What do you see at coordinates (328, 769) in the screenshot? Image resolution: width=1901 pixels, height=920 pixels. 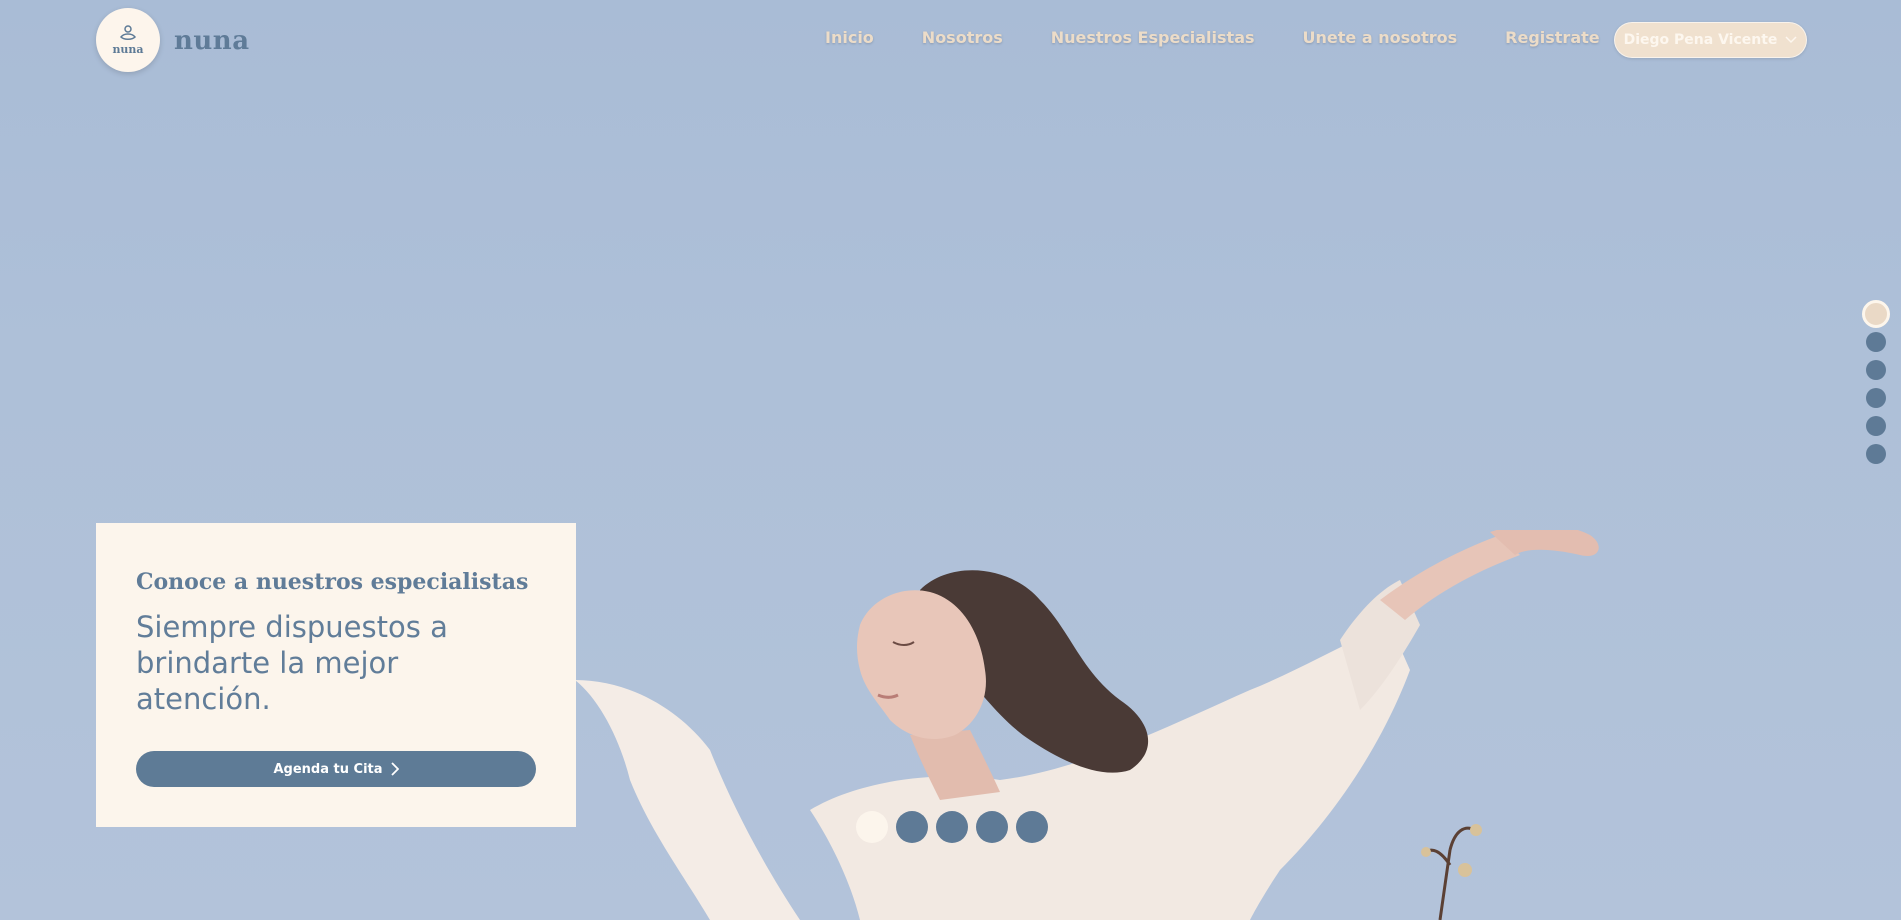 I see `cta-label: Agenda tu Cita` at bounding box center [328, 769].